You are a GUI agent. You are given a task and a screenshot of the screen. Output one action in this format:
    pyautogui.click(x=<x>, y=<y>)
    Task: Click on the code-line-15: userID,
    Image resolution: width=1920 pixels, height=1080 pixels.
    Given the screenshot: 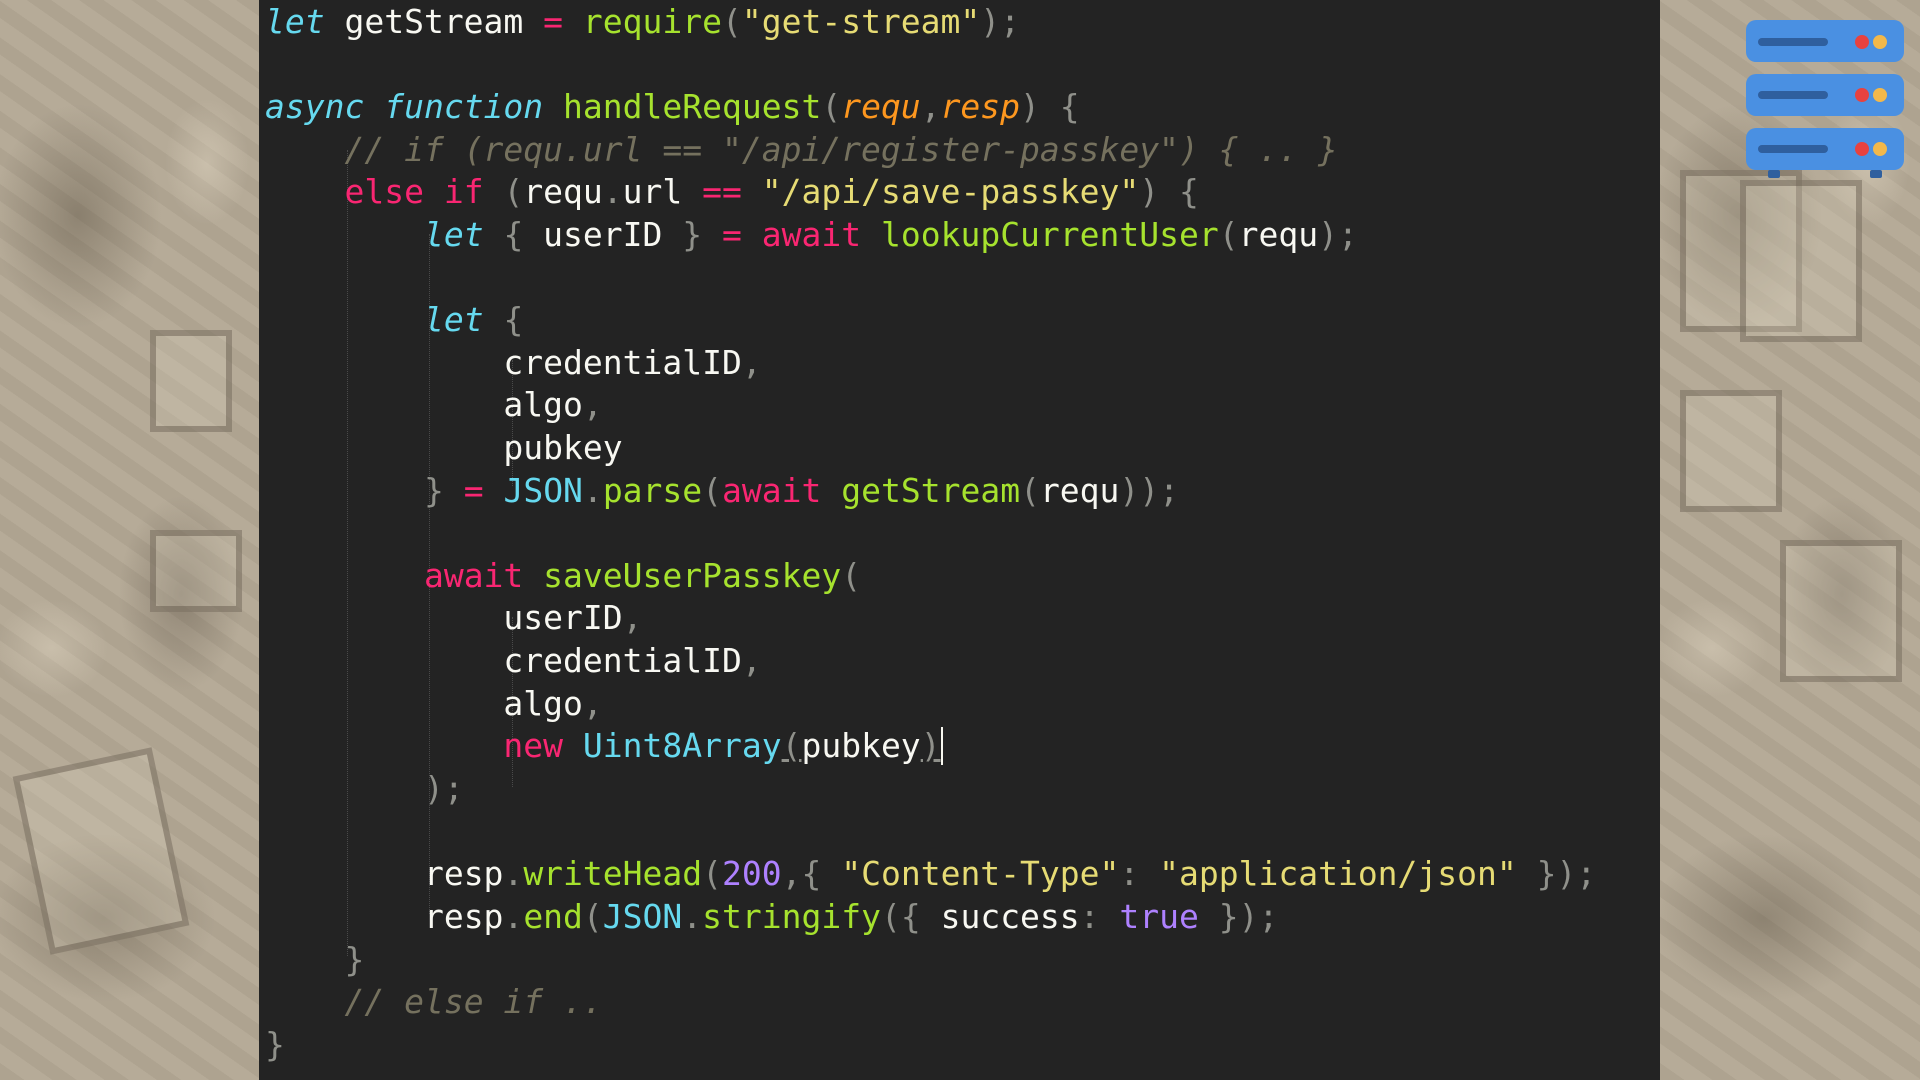 What is the action you would take?
    pyautogui.click(x=573, y=617)
    